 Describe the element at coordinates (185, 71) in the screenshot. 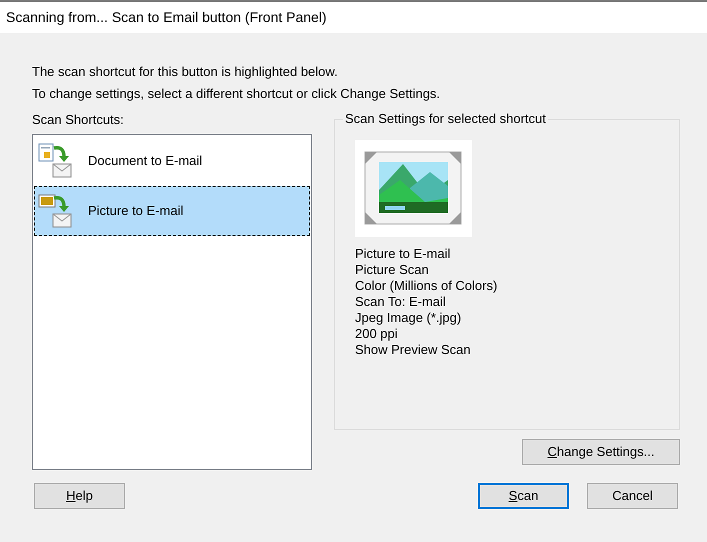

I see `instruction-text: The scan shortcut for this button is highlighted below.` at that location.